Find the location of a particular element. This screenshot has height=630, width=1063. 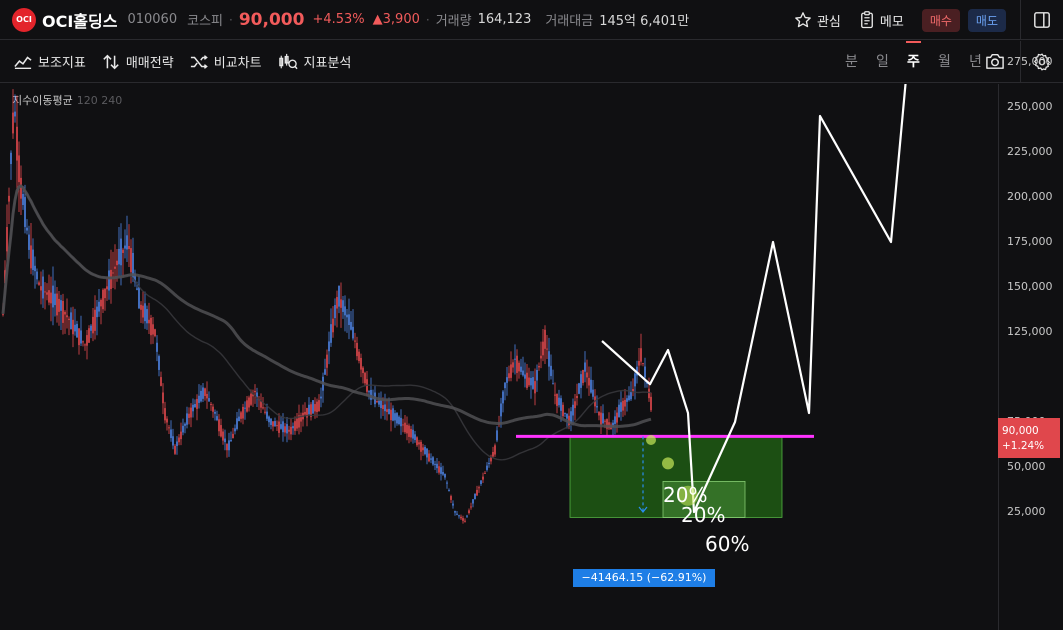

measure-label: −41464.15 (−62.91%) is located at coordinates (644, 578).